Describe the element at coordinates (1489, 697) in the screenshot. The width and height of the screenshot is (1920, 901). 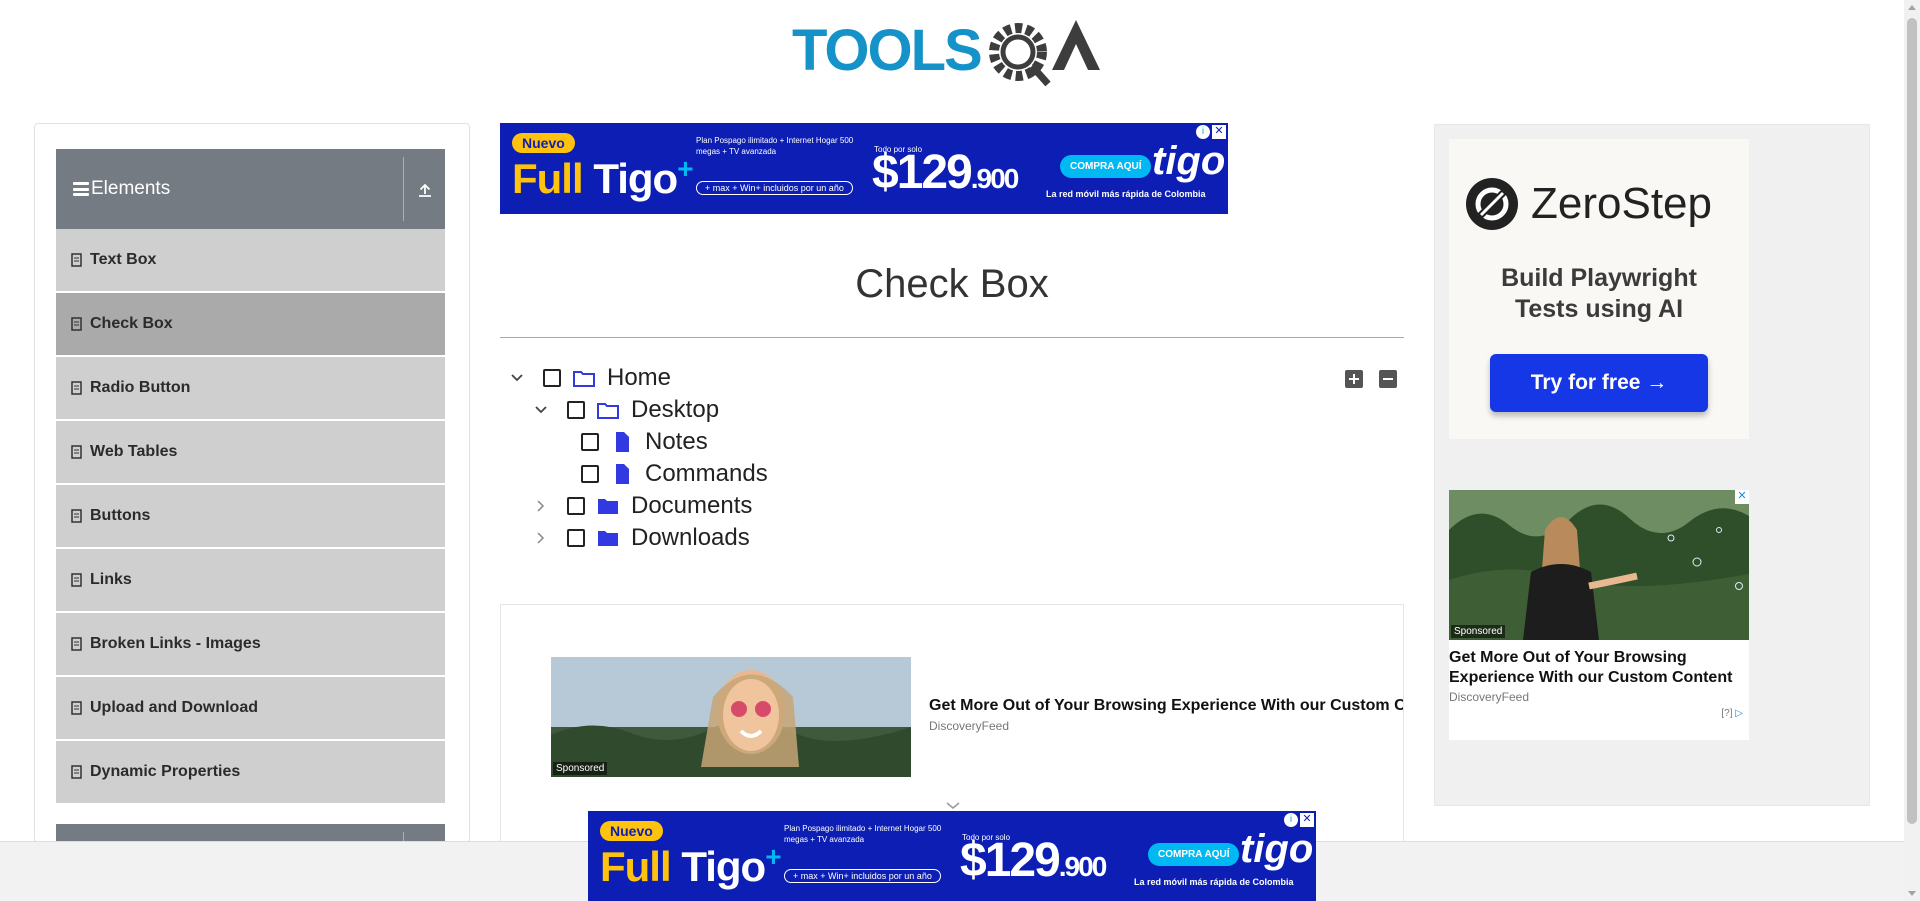
I see `discoveryfeed-source: DiscoveryFeed` at that location.